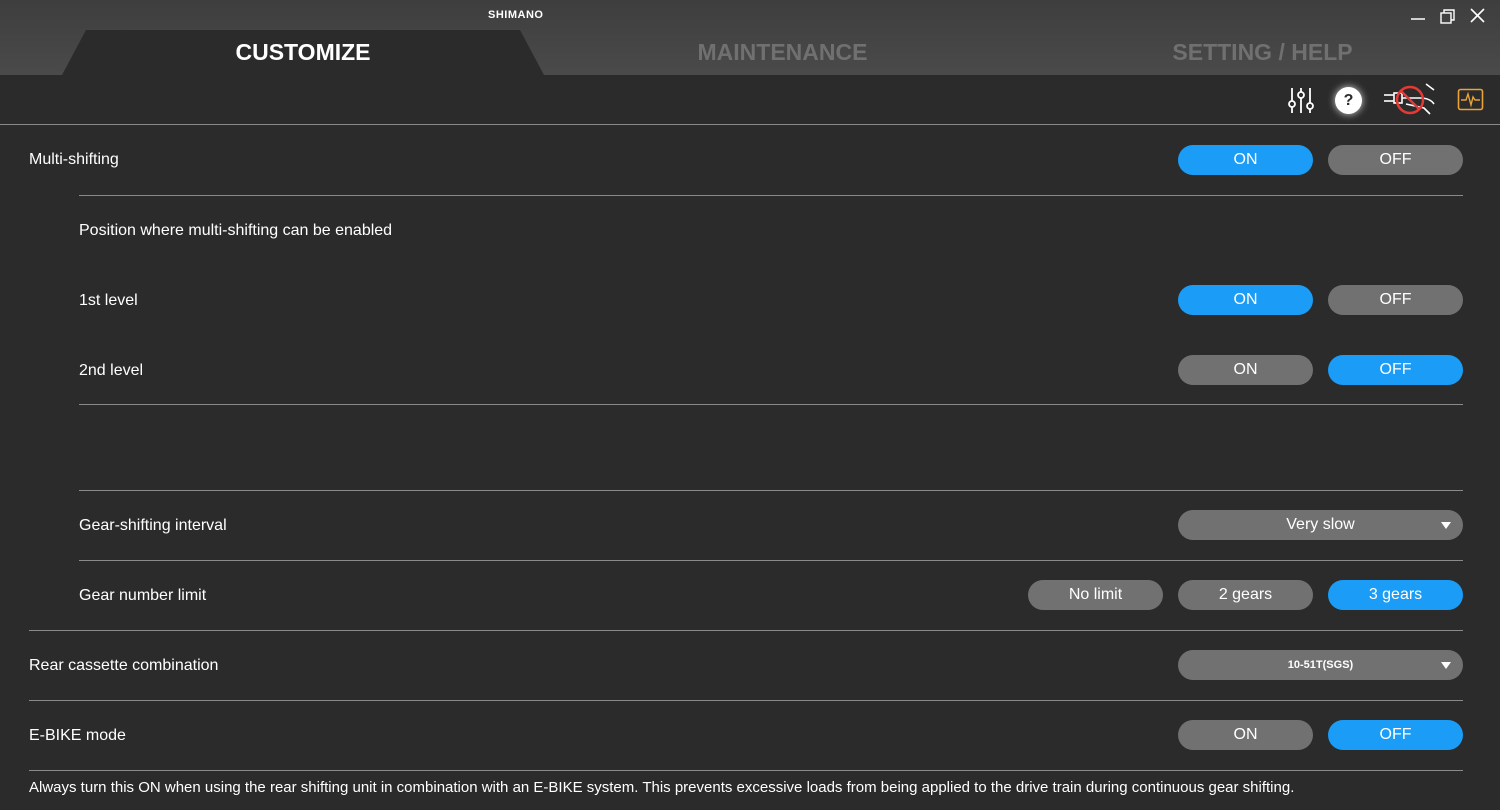 The image size is (1500, 810). Describe the element at coordinates (782, 52) in the screenshot. I see `tab-maintenance: MAINTENANCE` at that location.